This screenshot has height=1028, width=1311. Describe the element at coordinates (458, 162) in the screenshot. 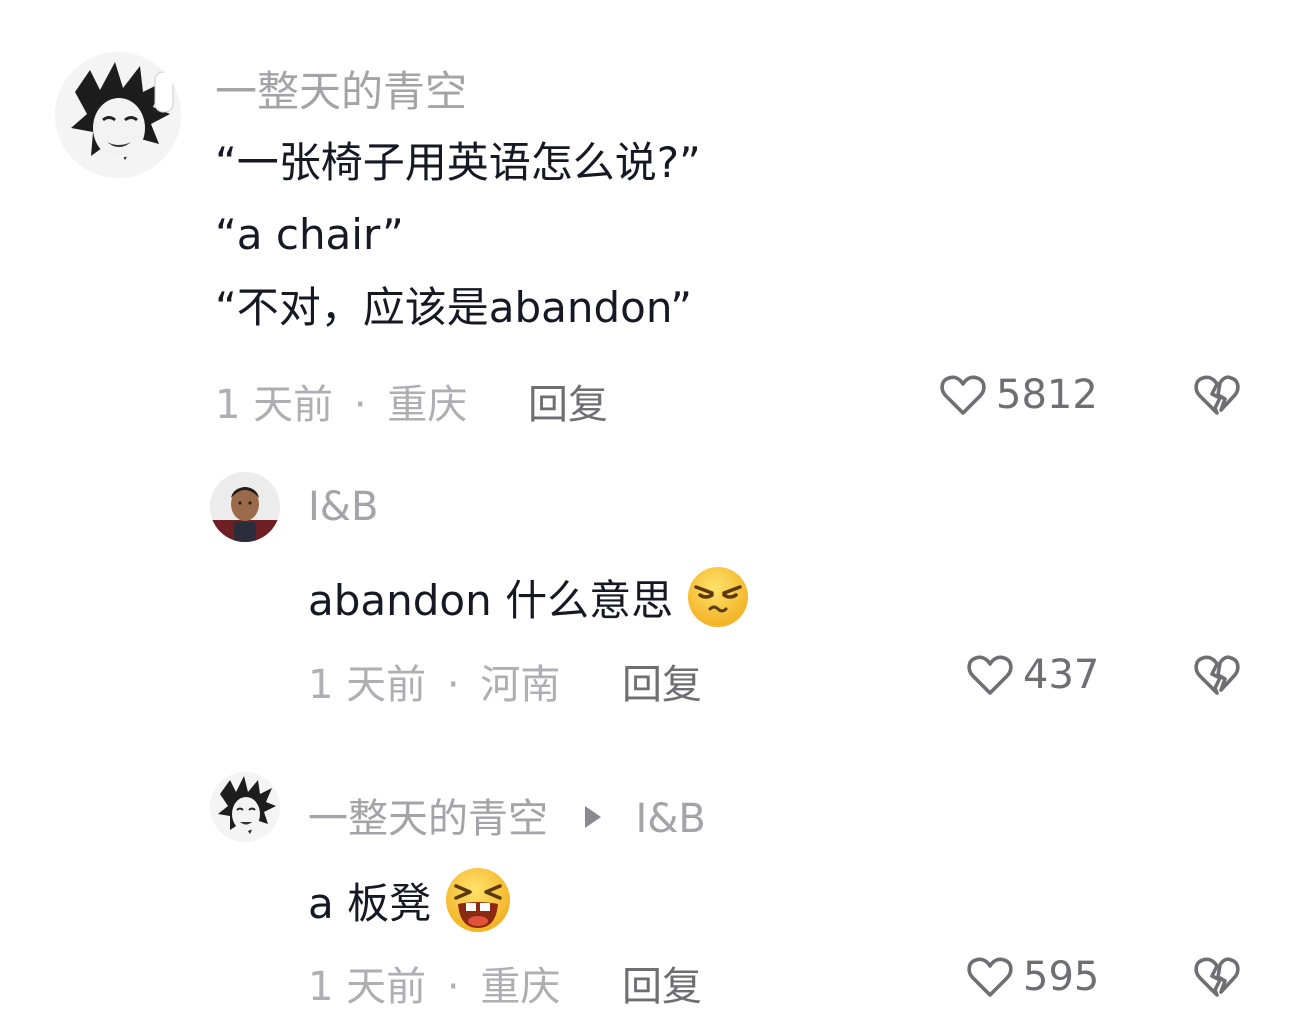

I see `comment-text: “一张椅子用英语怎么说?”` at that location.